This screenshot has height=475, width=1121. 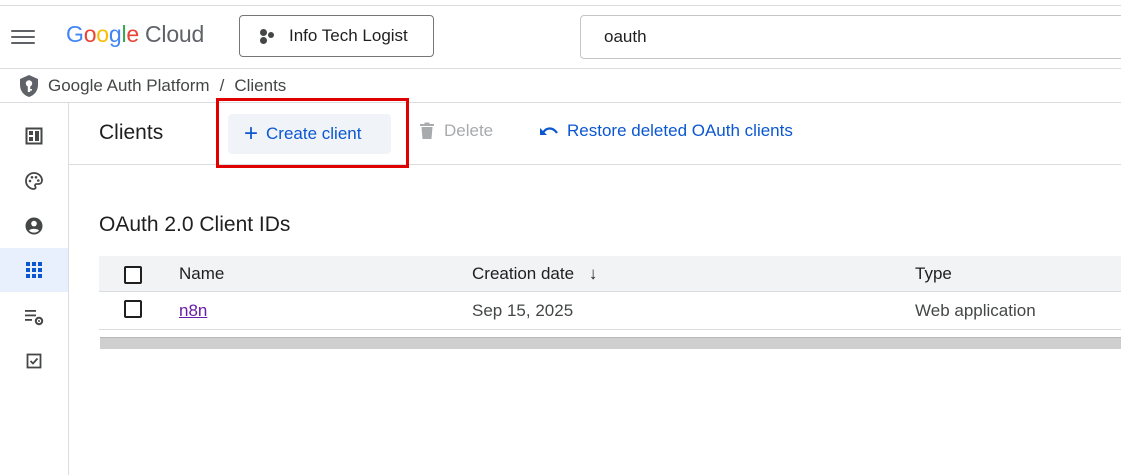 What do you see at coordinates (975, 310) in the screenshot?
I see `client-type: Web application` at bounding box center [975, 310].